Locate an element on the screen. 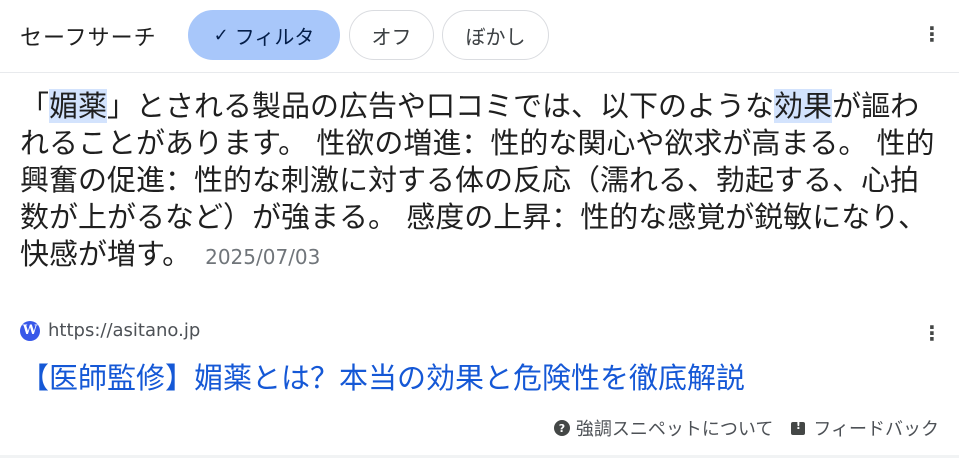 The height and width of the screenshot is (458, 959). safesearch-label: セーフサーチ is located at coordinates (88, 38).